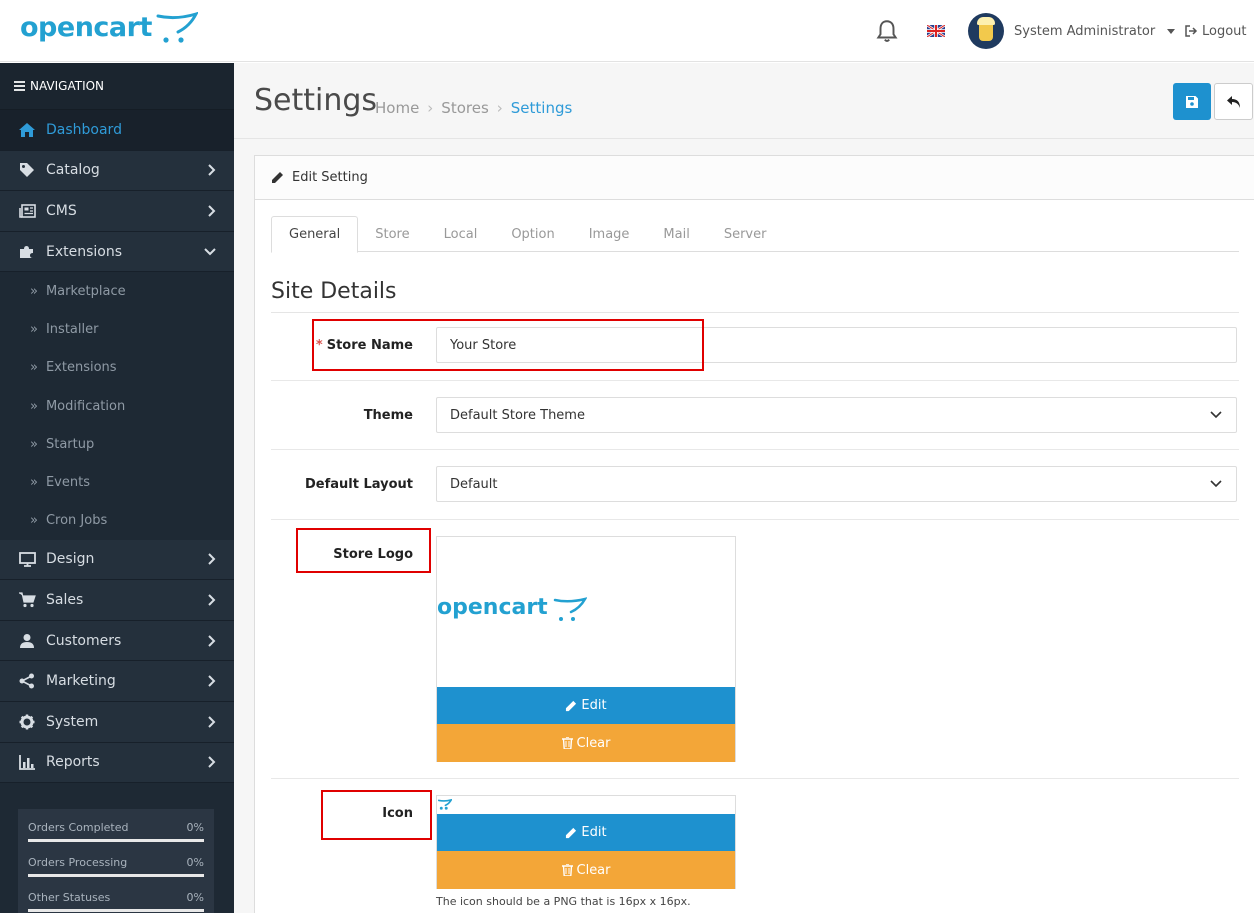 The image size is (1254, 913). What do you see at coordinates (474, 484) in the screenshot?
I see `default-layout-select-value: Default` at bounding box center [474, 484].